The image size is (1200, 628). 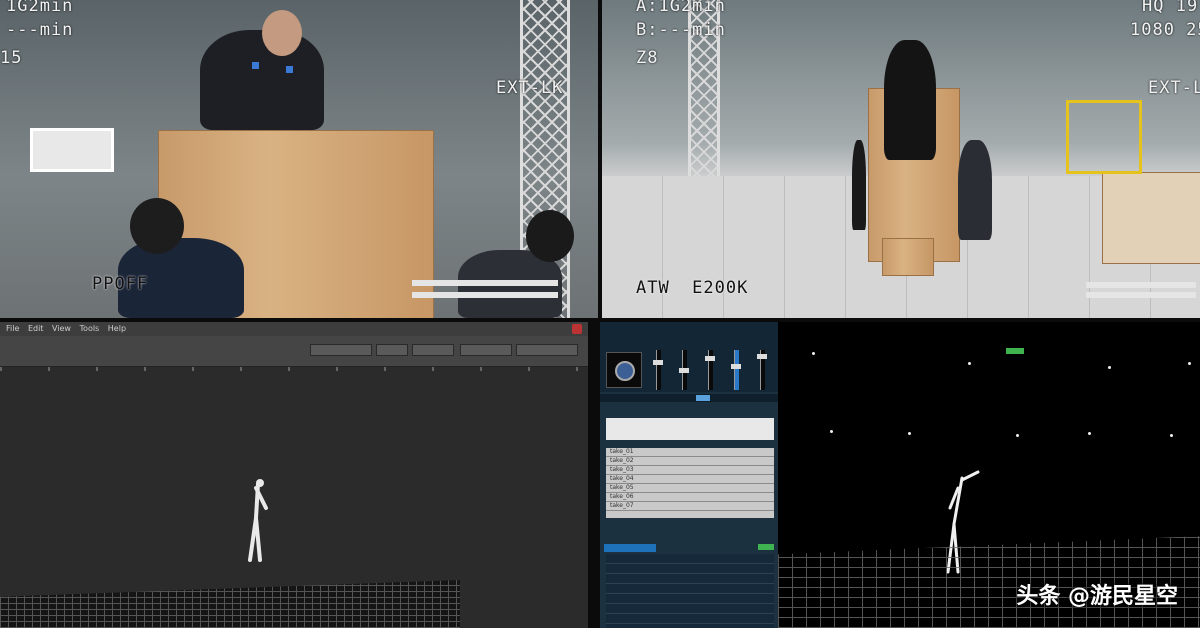 I want to click on list-item: take_04, so click(x=690, y=479).